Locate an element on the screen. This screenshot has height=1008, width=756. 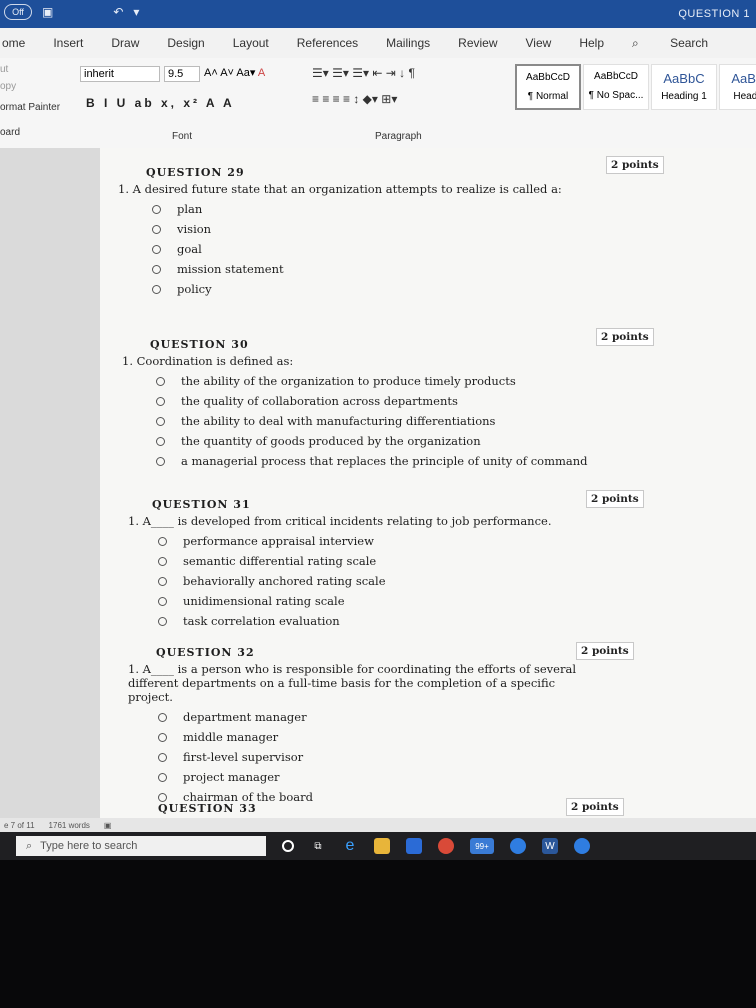
tab-draw: Draw is located at coordinates (125, 43).